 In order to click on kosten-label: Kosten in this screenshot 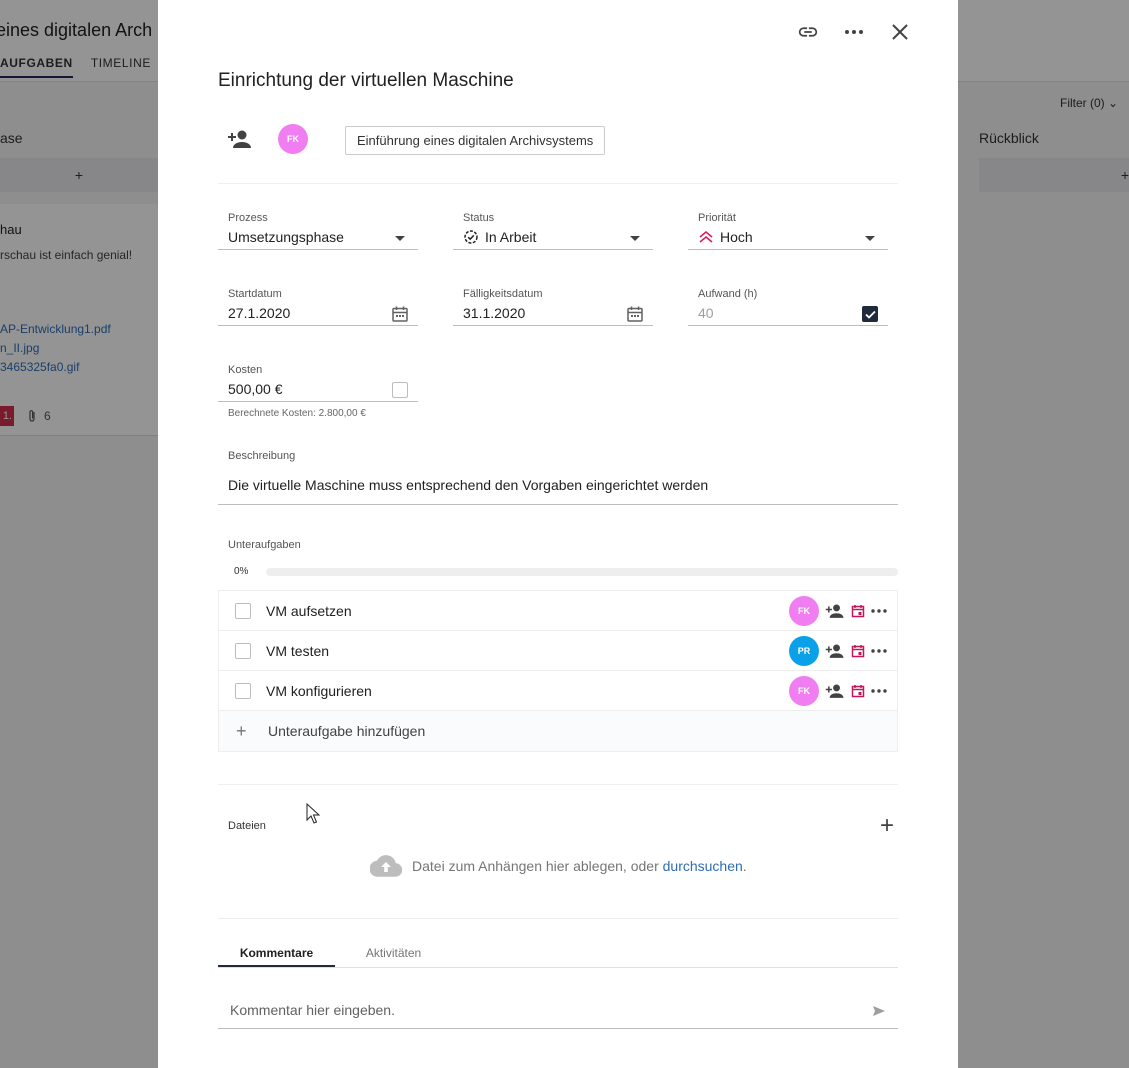, I will do `click(245, 370)`.